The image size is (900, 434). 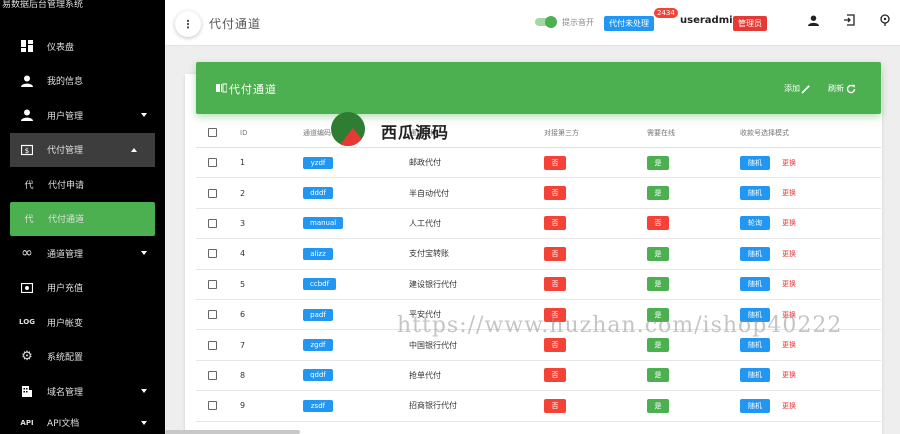 What do you see at coordinates (82, 81) in the screenshot?
I see `sidebar-item-my-info: 我的信息` at bounding box center [82, 81].